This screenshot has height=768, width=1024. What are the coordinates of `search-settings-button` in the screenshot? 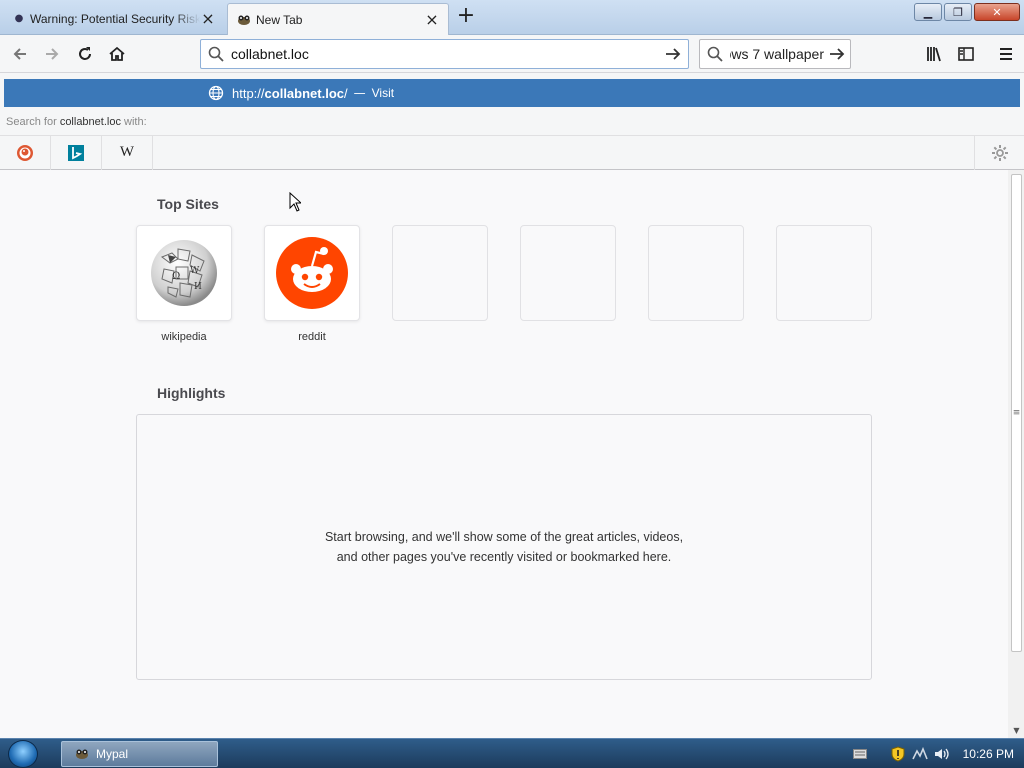 It's located at (999, 152).